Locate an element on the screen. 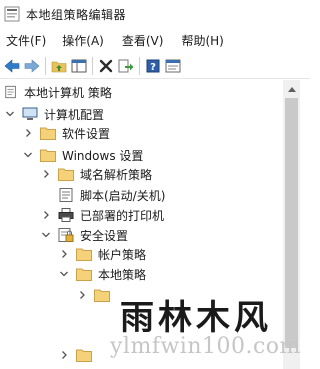 This screenshot has height=369, width=320. help-button: ? is located at coordinates (153, 66).